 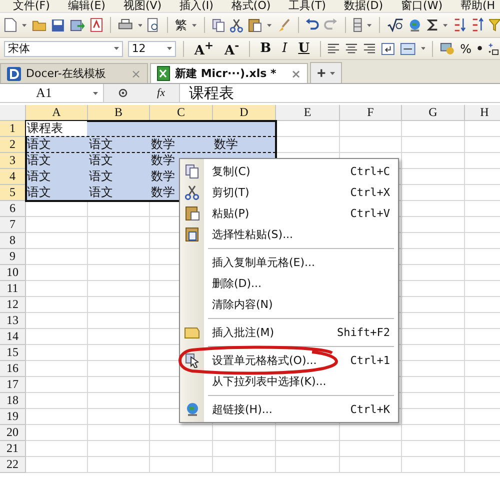 What do you see at coordinates (56, 128) in the screenshot?
I see `table-cell: 课程表` at bounding box center [56, 128].